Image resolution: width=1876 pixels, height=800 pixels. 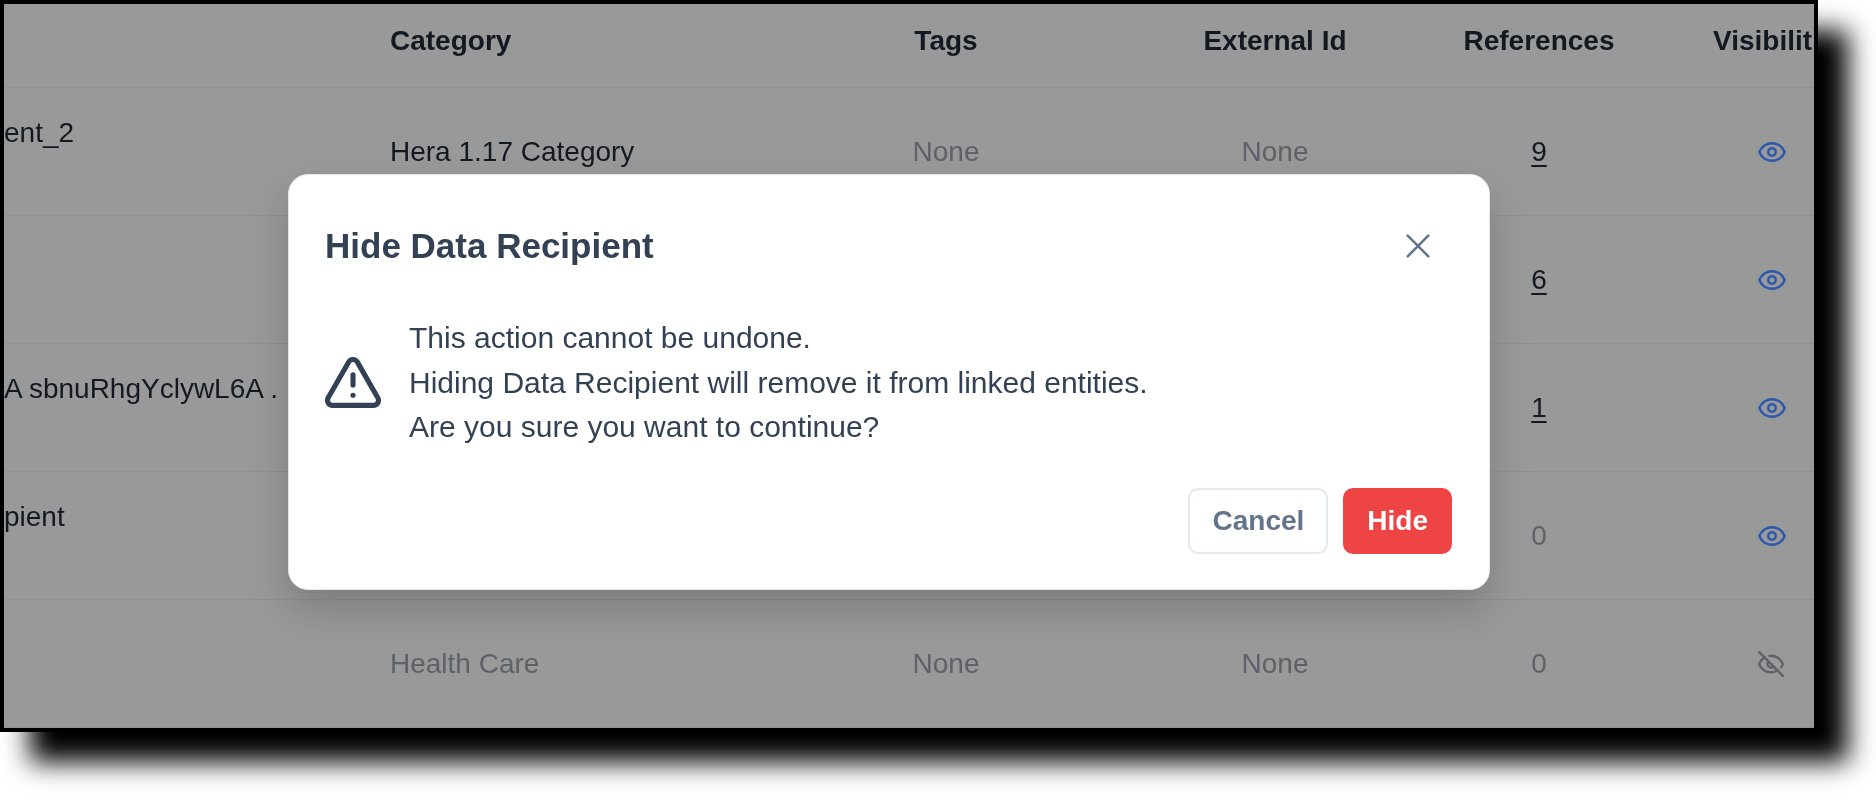 What do you see at coordinates (1539, 407) in the screenshot?
I see `reference-link: 1` at bounding box center [1539, 407].